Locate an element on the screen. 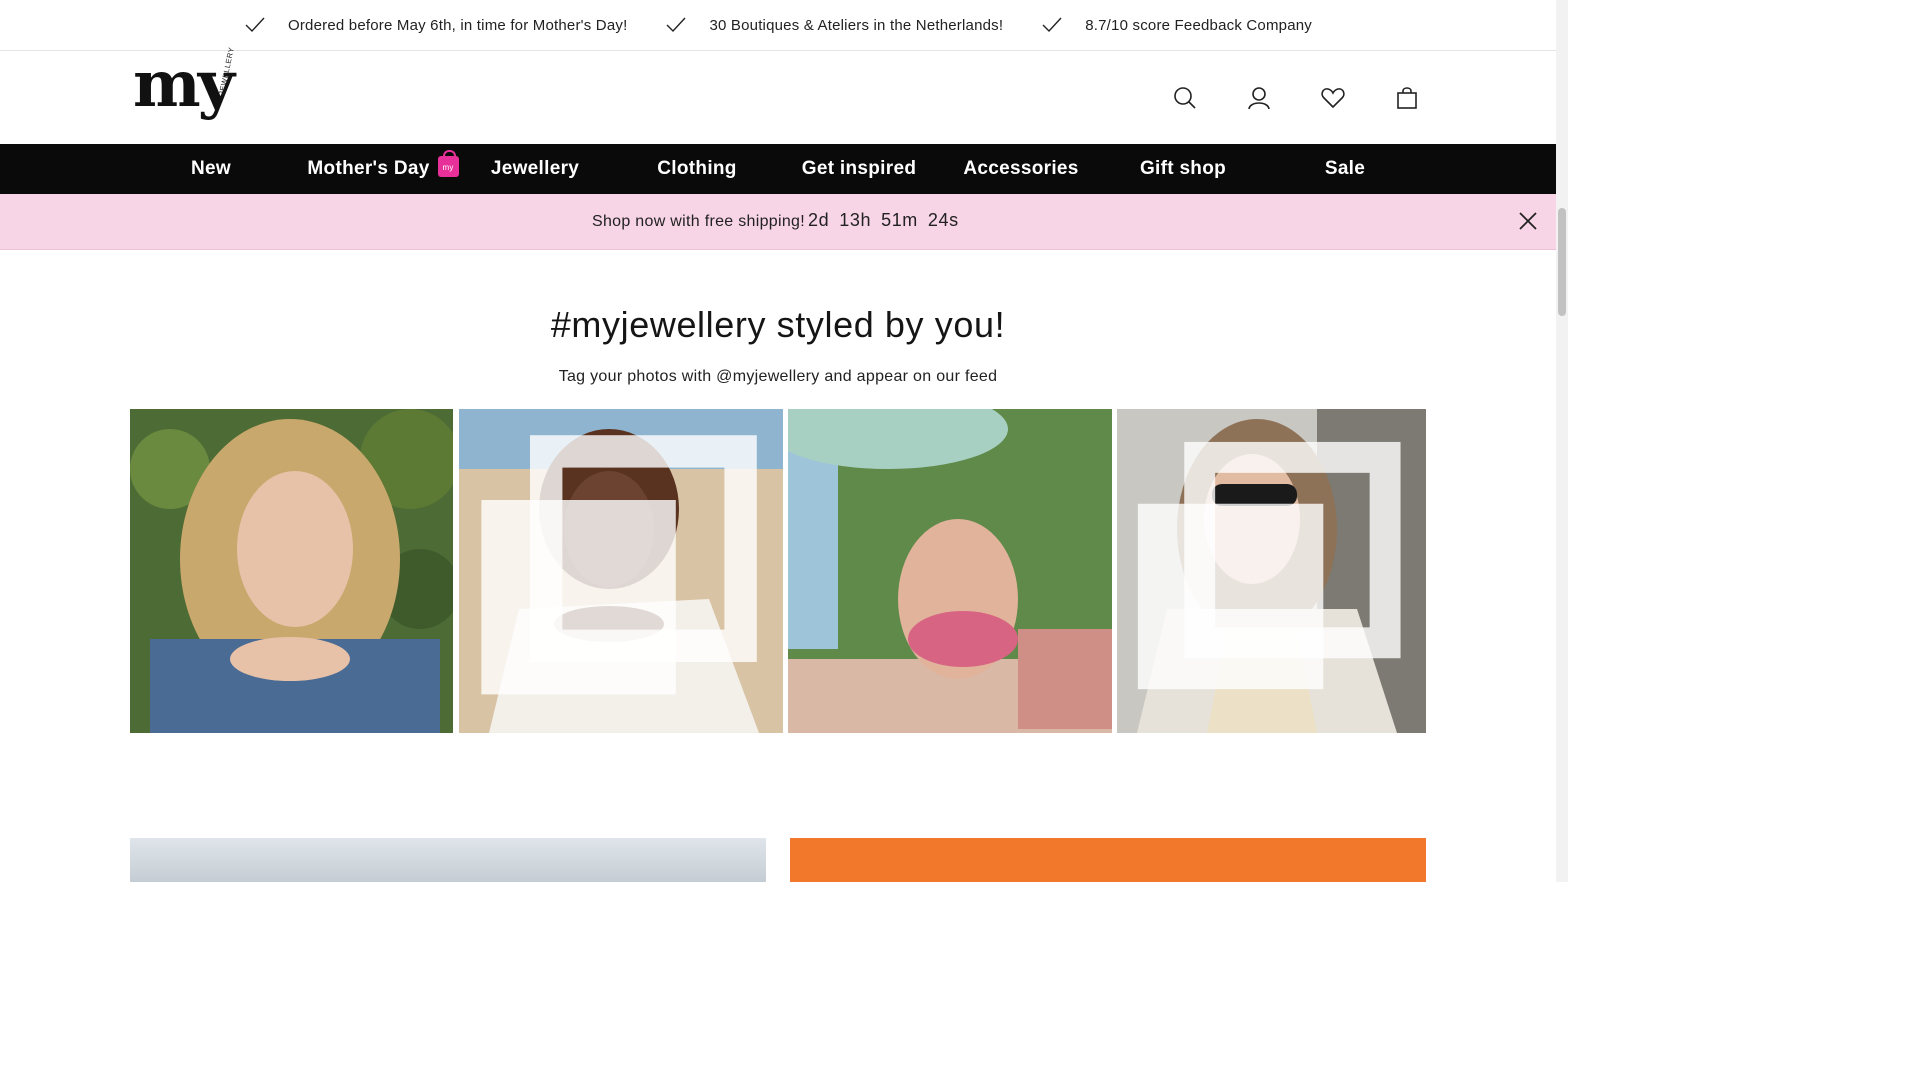 This screenshot has height=1080, width=1920. nav-item-mothers-day: Mother's Day my is located at coordinates (383, 169).